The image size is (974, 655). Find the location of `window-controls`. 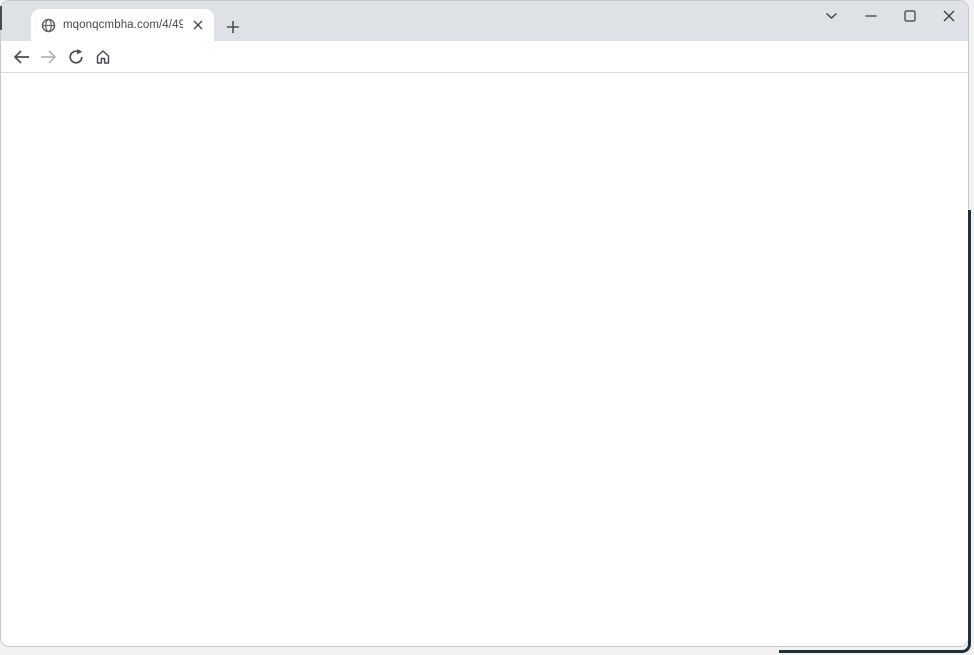

window-controls is located at coordinates (890, 16).